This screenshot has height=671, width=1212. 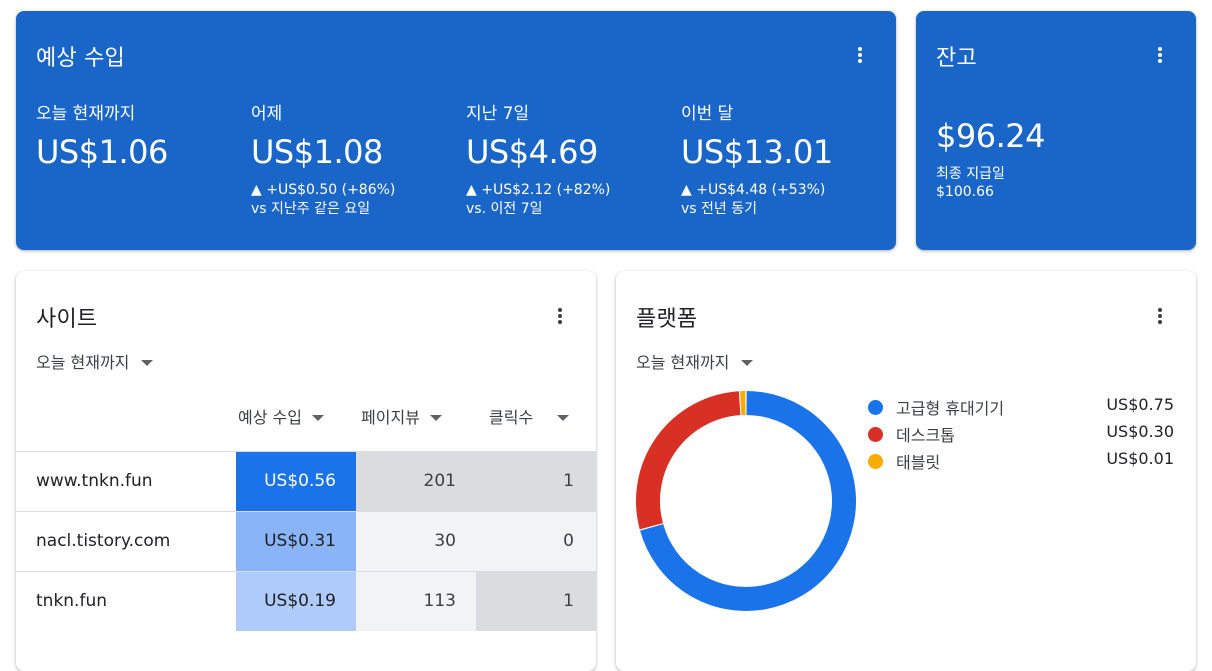 What do you see at coordinates (390, 417) in the screenshot?
I see `column-label: 페이지뷰` at bounding box center [390, 417].